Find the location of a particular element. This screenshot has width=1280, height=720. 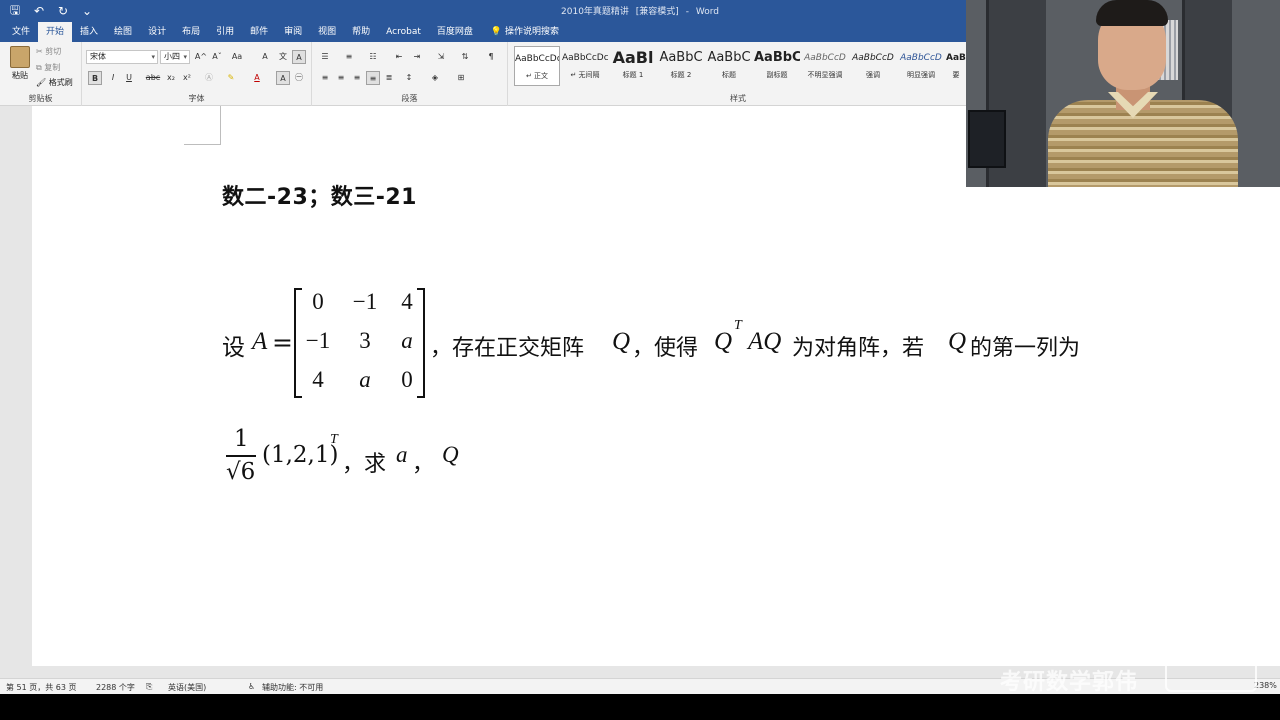

symbol-q-3: Q is located at coordinates (450, 454).